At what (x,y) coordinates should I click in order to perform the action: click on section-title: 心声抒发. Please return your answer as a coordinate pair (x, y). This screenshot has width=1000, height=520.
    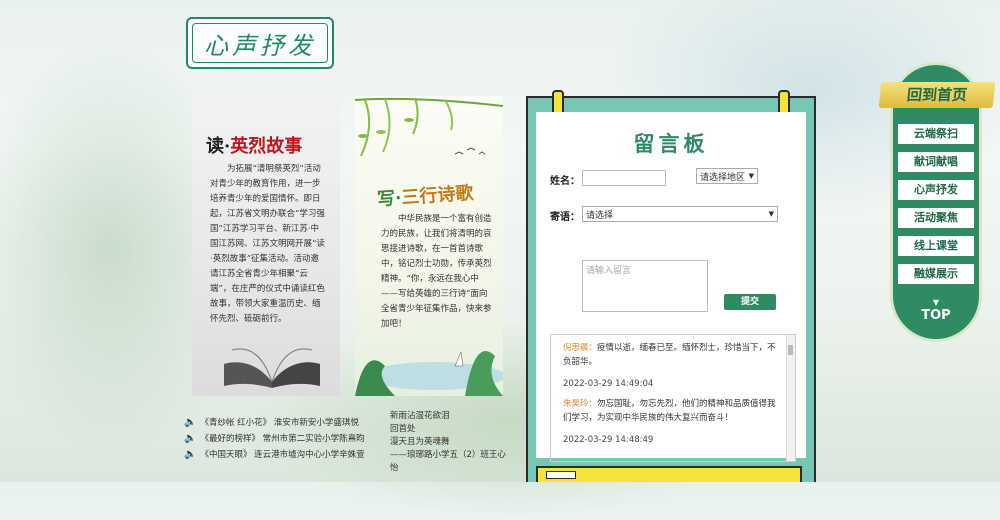
    Looking at the image, I should click on (260, 43).